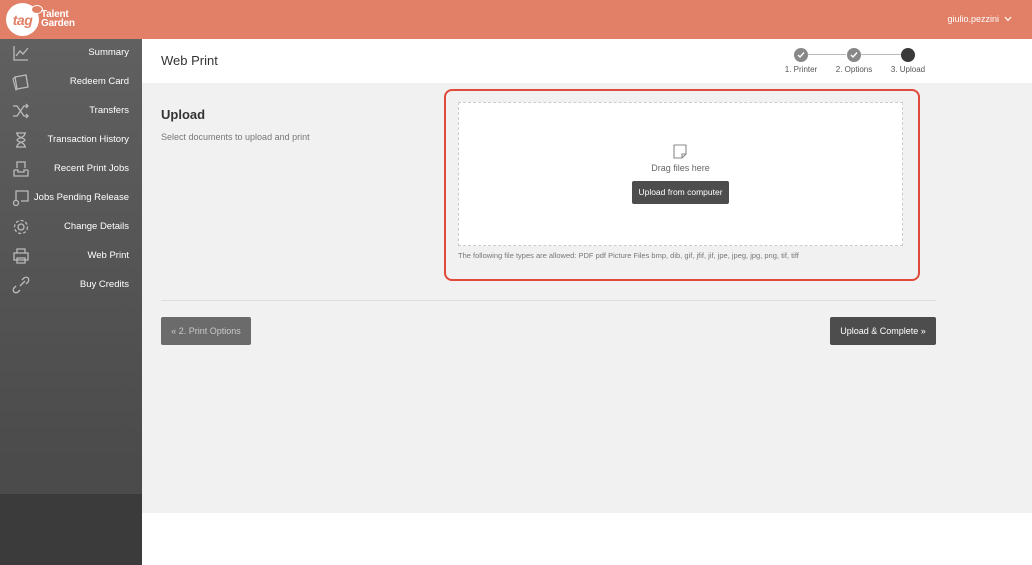 Image resolution: width=1032 pixels, height=565 pixels. I want to click on user-menu: giulio.pezzini, so click(979, 19).